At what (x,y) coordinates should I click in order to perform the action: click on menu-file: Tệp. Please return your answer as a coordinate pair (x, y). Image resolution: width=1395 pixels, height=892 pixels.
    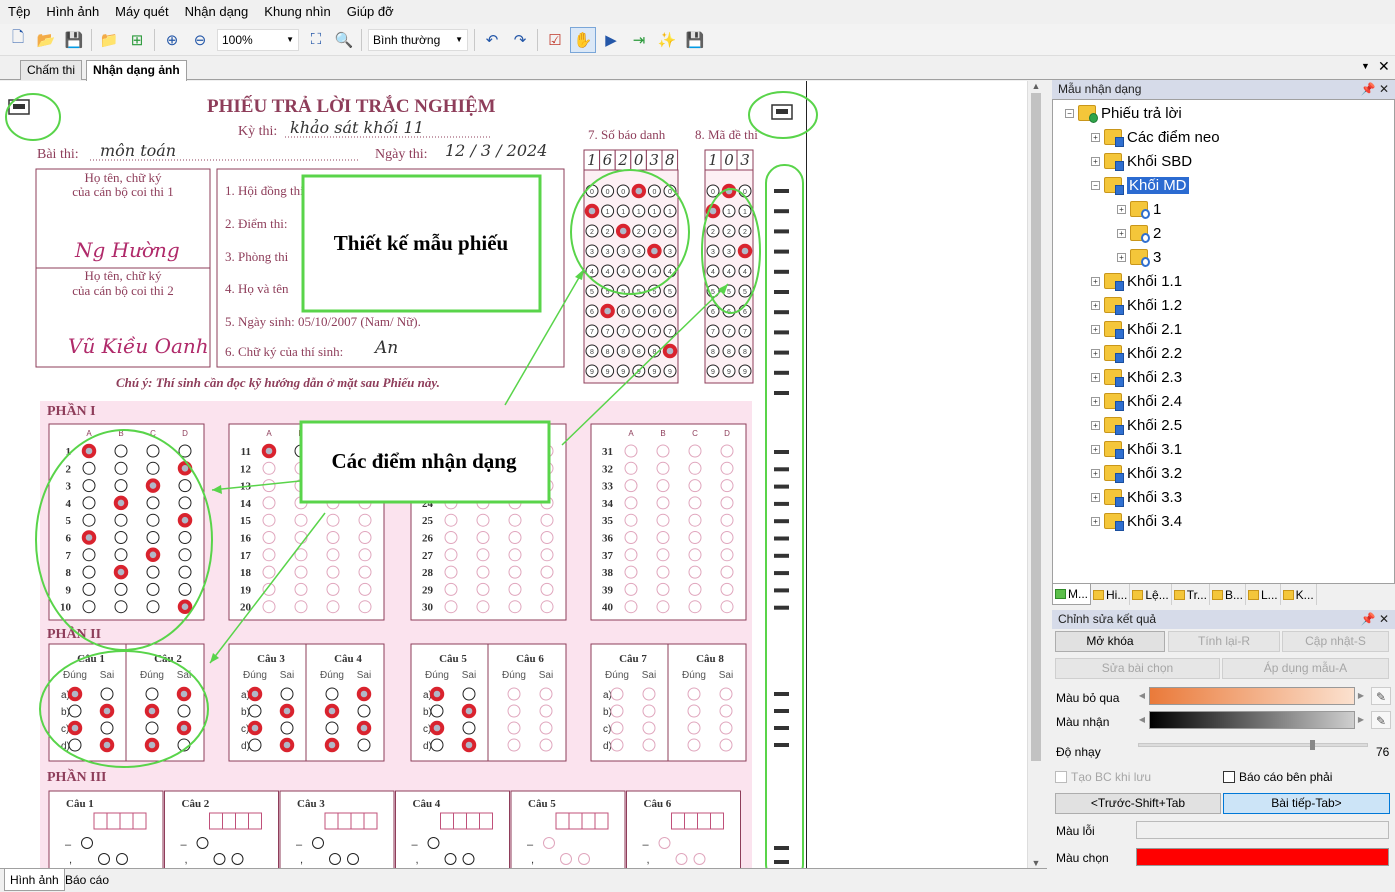
    Looking at the image, I should click on (19, 12).